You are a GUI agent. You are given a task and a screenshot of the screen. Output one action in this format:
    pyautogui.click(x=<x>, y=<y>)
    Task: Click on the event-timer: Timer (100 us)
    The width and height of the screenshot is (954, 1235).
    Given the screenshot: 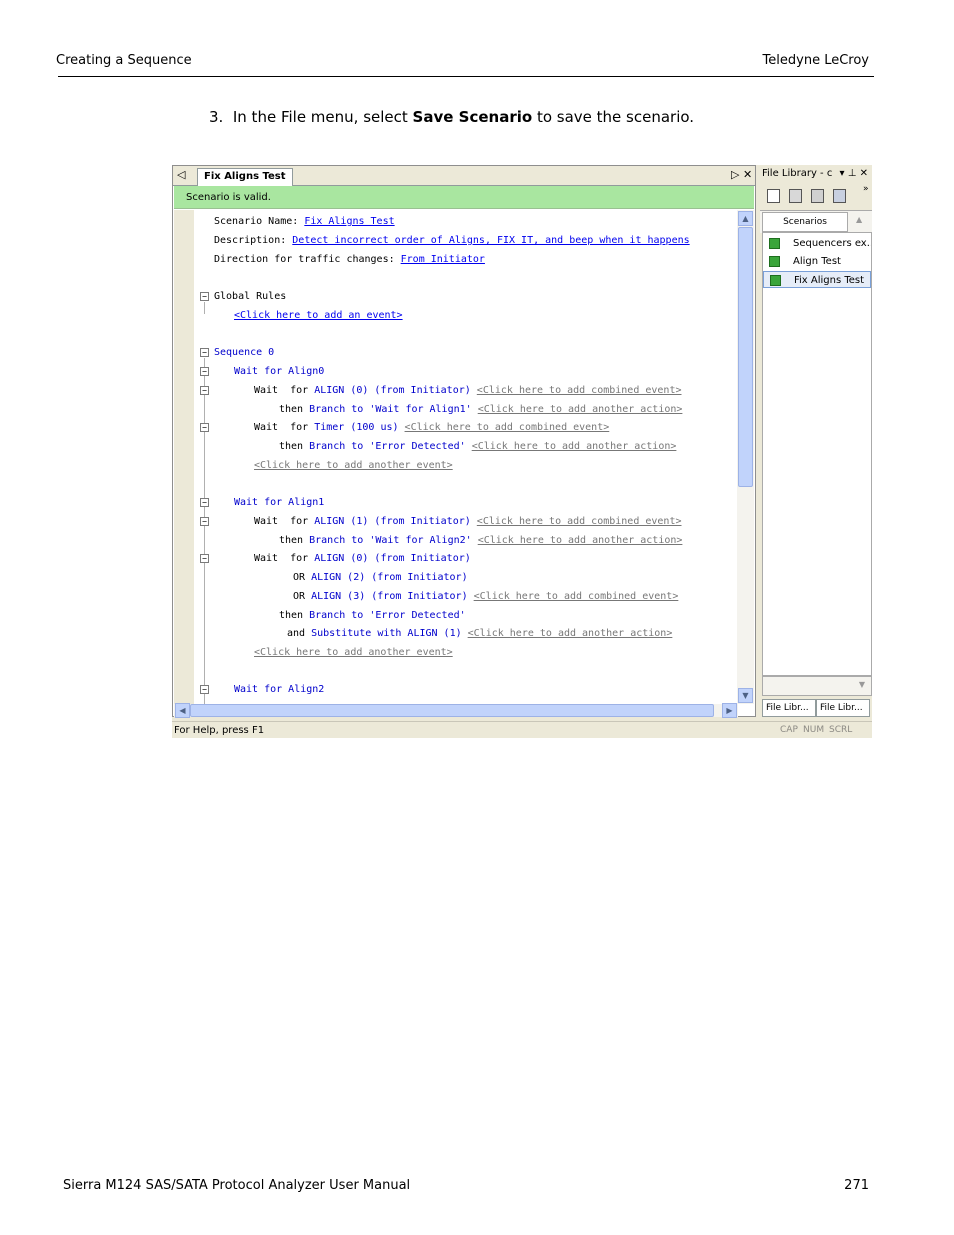 What is the action you would take?
    pyautogui.click(x=356, y=427)
    